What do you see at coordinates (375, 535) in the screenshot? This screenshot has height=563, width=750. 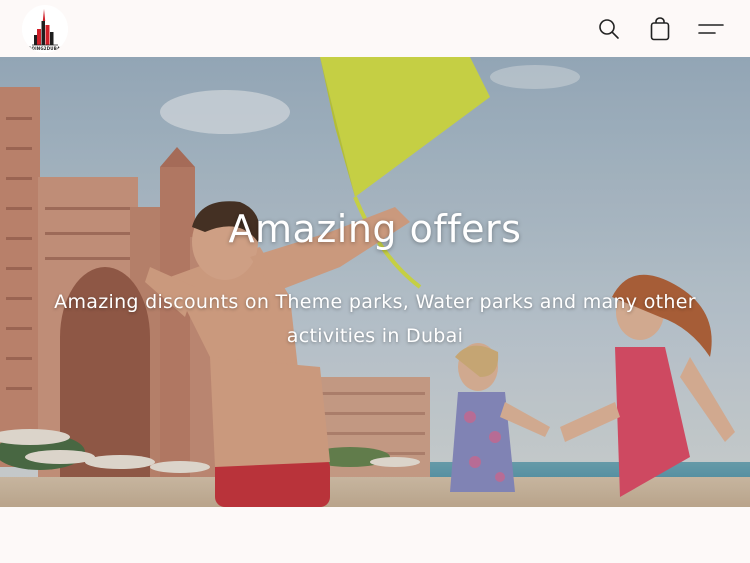 I see `below-hero-section` at bounding box center [375, 535].